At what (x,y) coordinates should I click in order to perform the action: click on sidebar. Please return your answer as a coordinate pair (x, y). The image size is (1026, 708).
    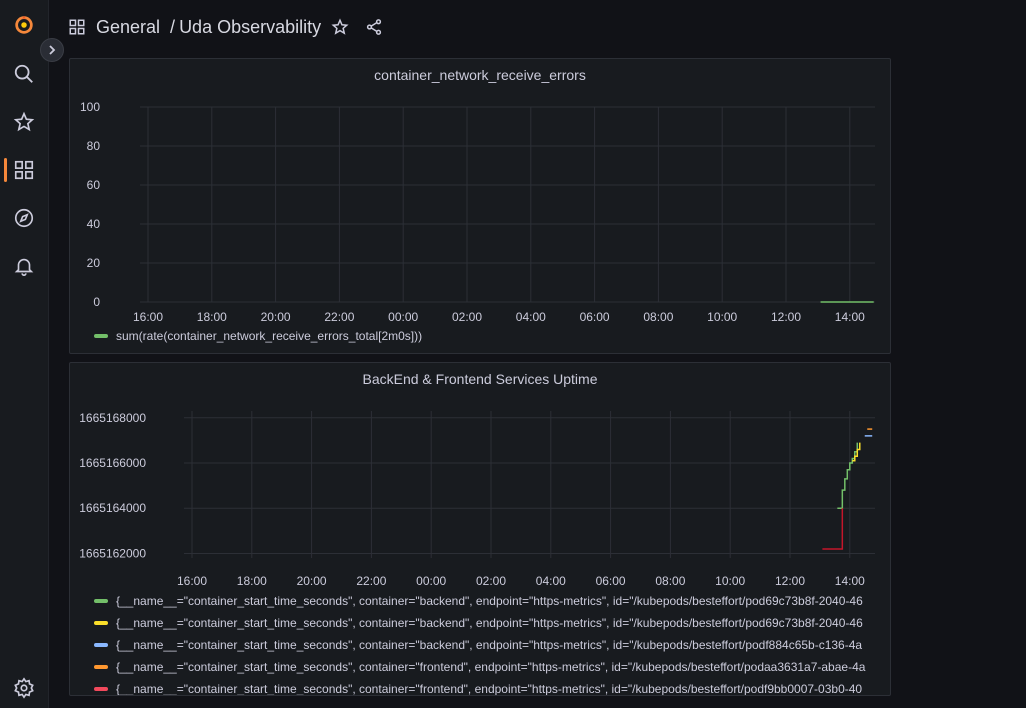
    Looking at the image, I should click on (24, 354).